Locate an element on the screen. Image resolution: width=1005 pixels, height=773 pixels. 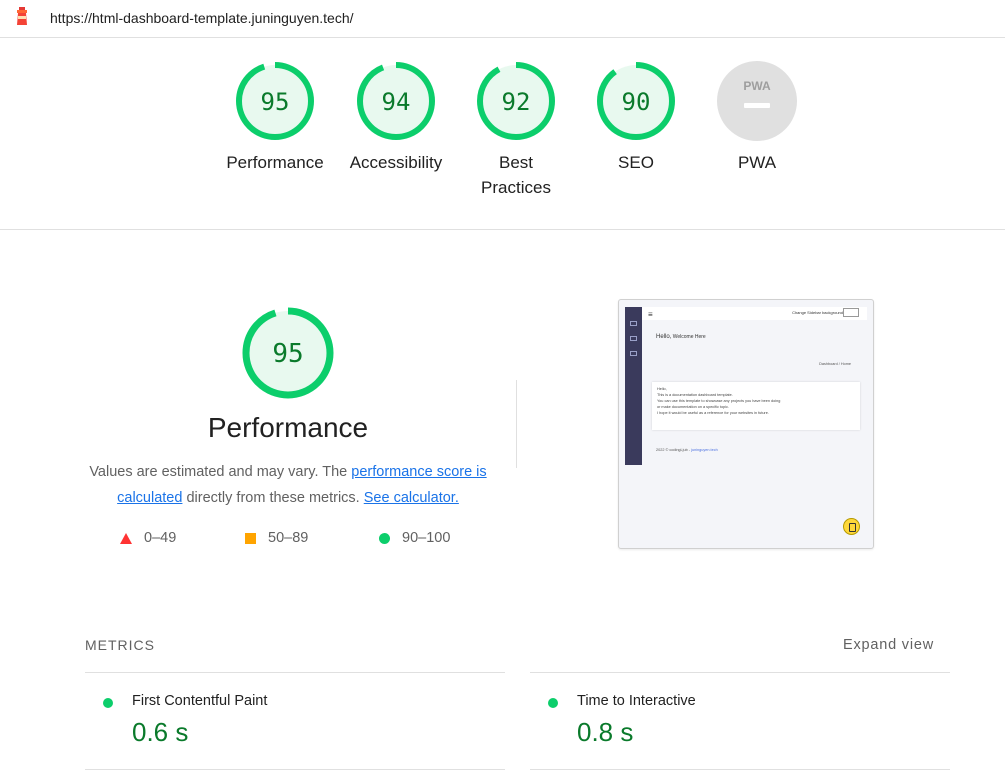
score-ring: 92 is located at coordinates (516, 101).